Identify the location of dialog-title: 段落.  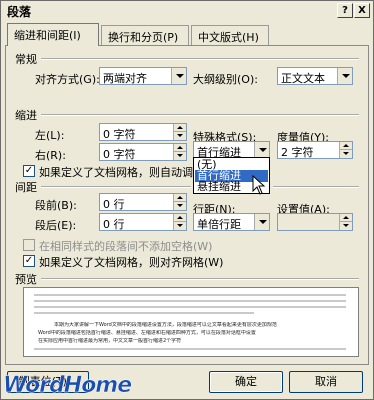
(19, 12).